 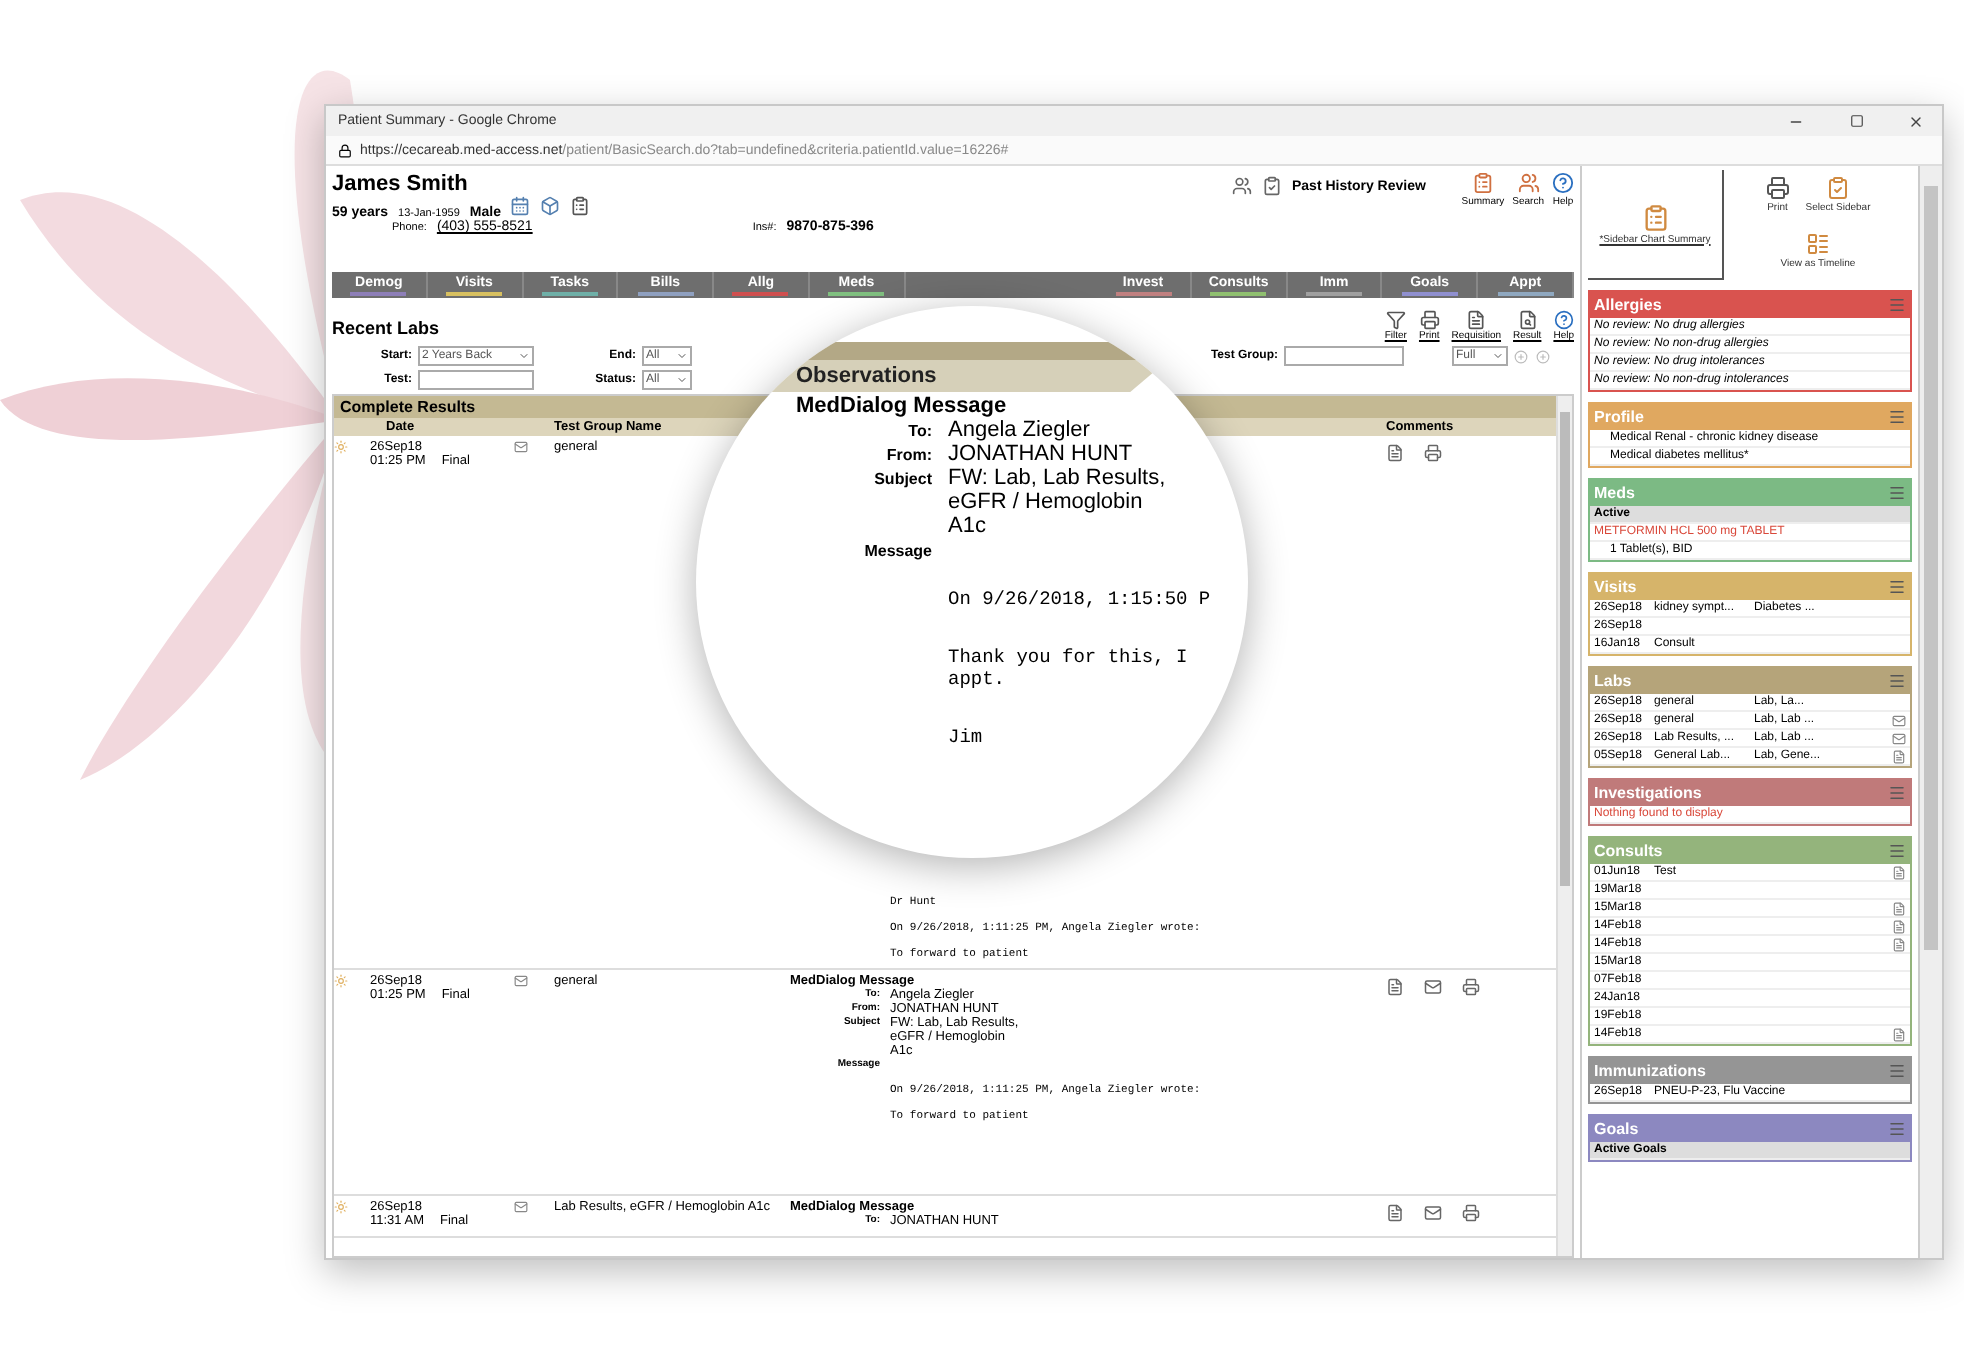 What do you see at coordinates (580, 206) in the screenshot?
I see `form-icon` at bounding box center [580, 206].